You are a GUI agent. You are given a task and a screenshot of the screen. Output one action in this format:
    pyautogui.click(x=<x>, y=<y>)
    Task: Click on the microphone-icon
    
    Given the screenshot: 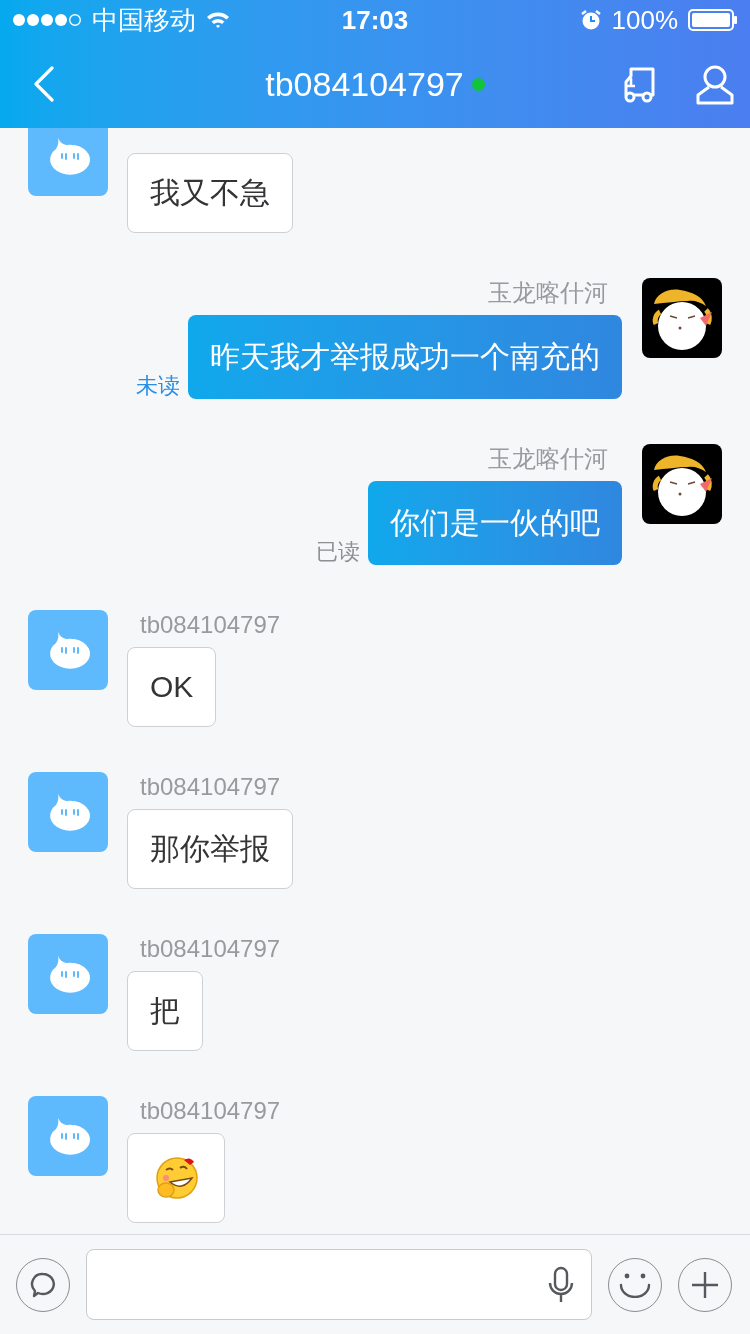 What is the action you would take?
    pyautogui.click(x=561, y=1284)
    